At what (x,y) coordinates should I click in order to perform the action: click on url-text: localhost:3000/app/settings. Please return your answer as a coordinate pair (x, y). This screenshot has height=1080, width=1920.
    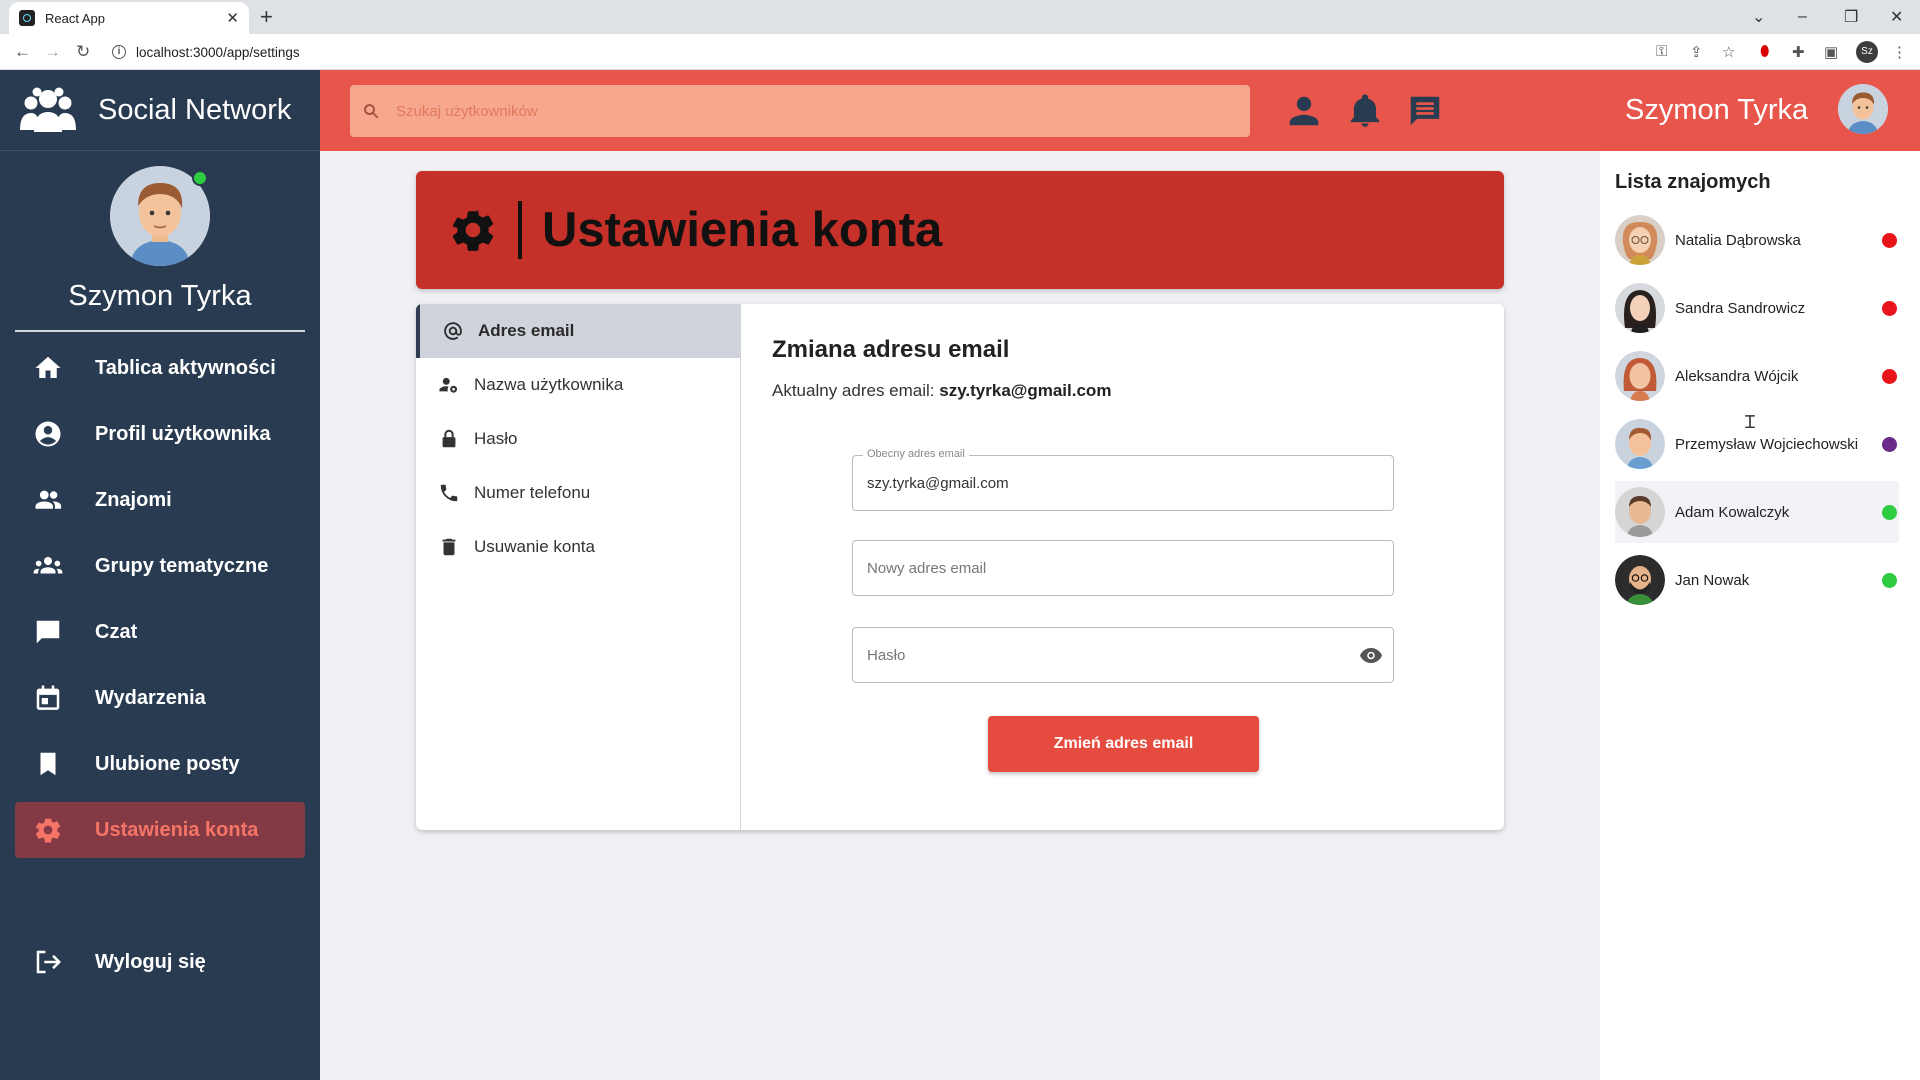
    Looking at the image, I should click on (218, 52).